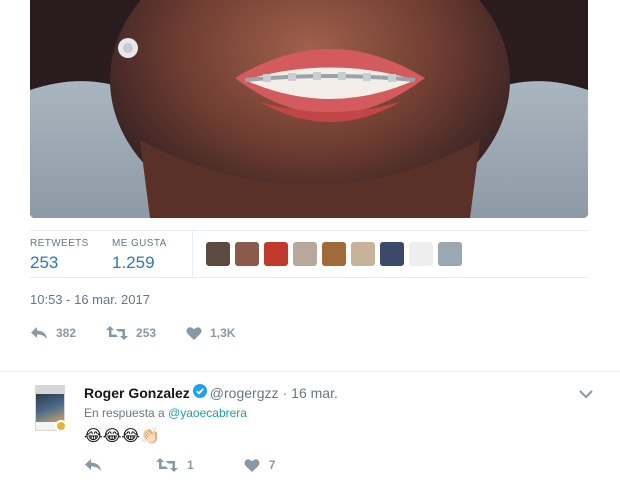 Image resolution: width=620 pixels, height=480 pixels. Describe the element at coordinates (50, 408) in the screenshot. I see `avatar-book-cover` at that location.